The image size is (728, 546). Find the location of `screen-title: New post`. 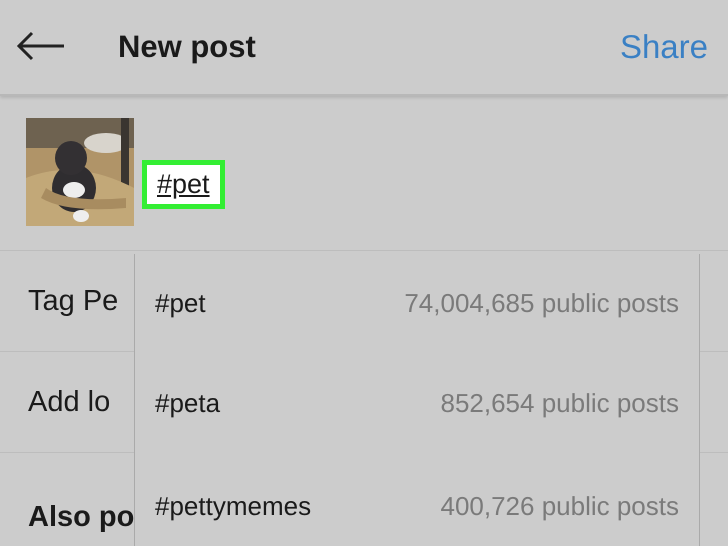

screen-title: New post is located at coordinates (187, 47).